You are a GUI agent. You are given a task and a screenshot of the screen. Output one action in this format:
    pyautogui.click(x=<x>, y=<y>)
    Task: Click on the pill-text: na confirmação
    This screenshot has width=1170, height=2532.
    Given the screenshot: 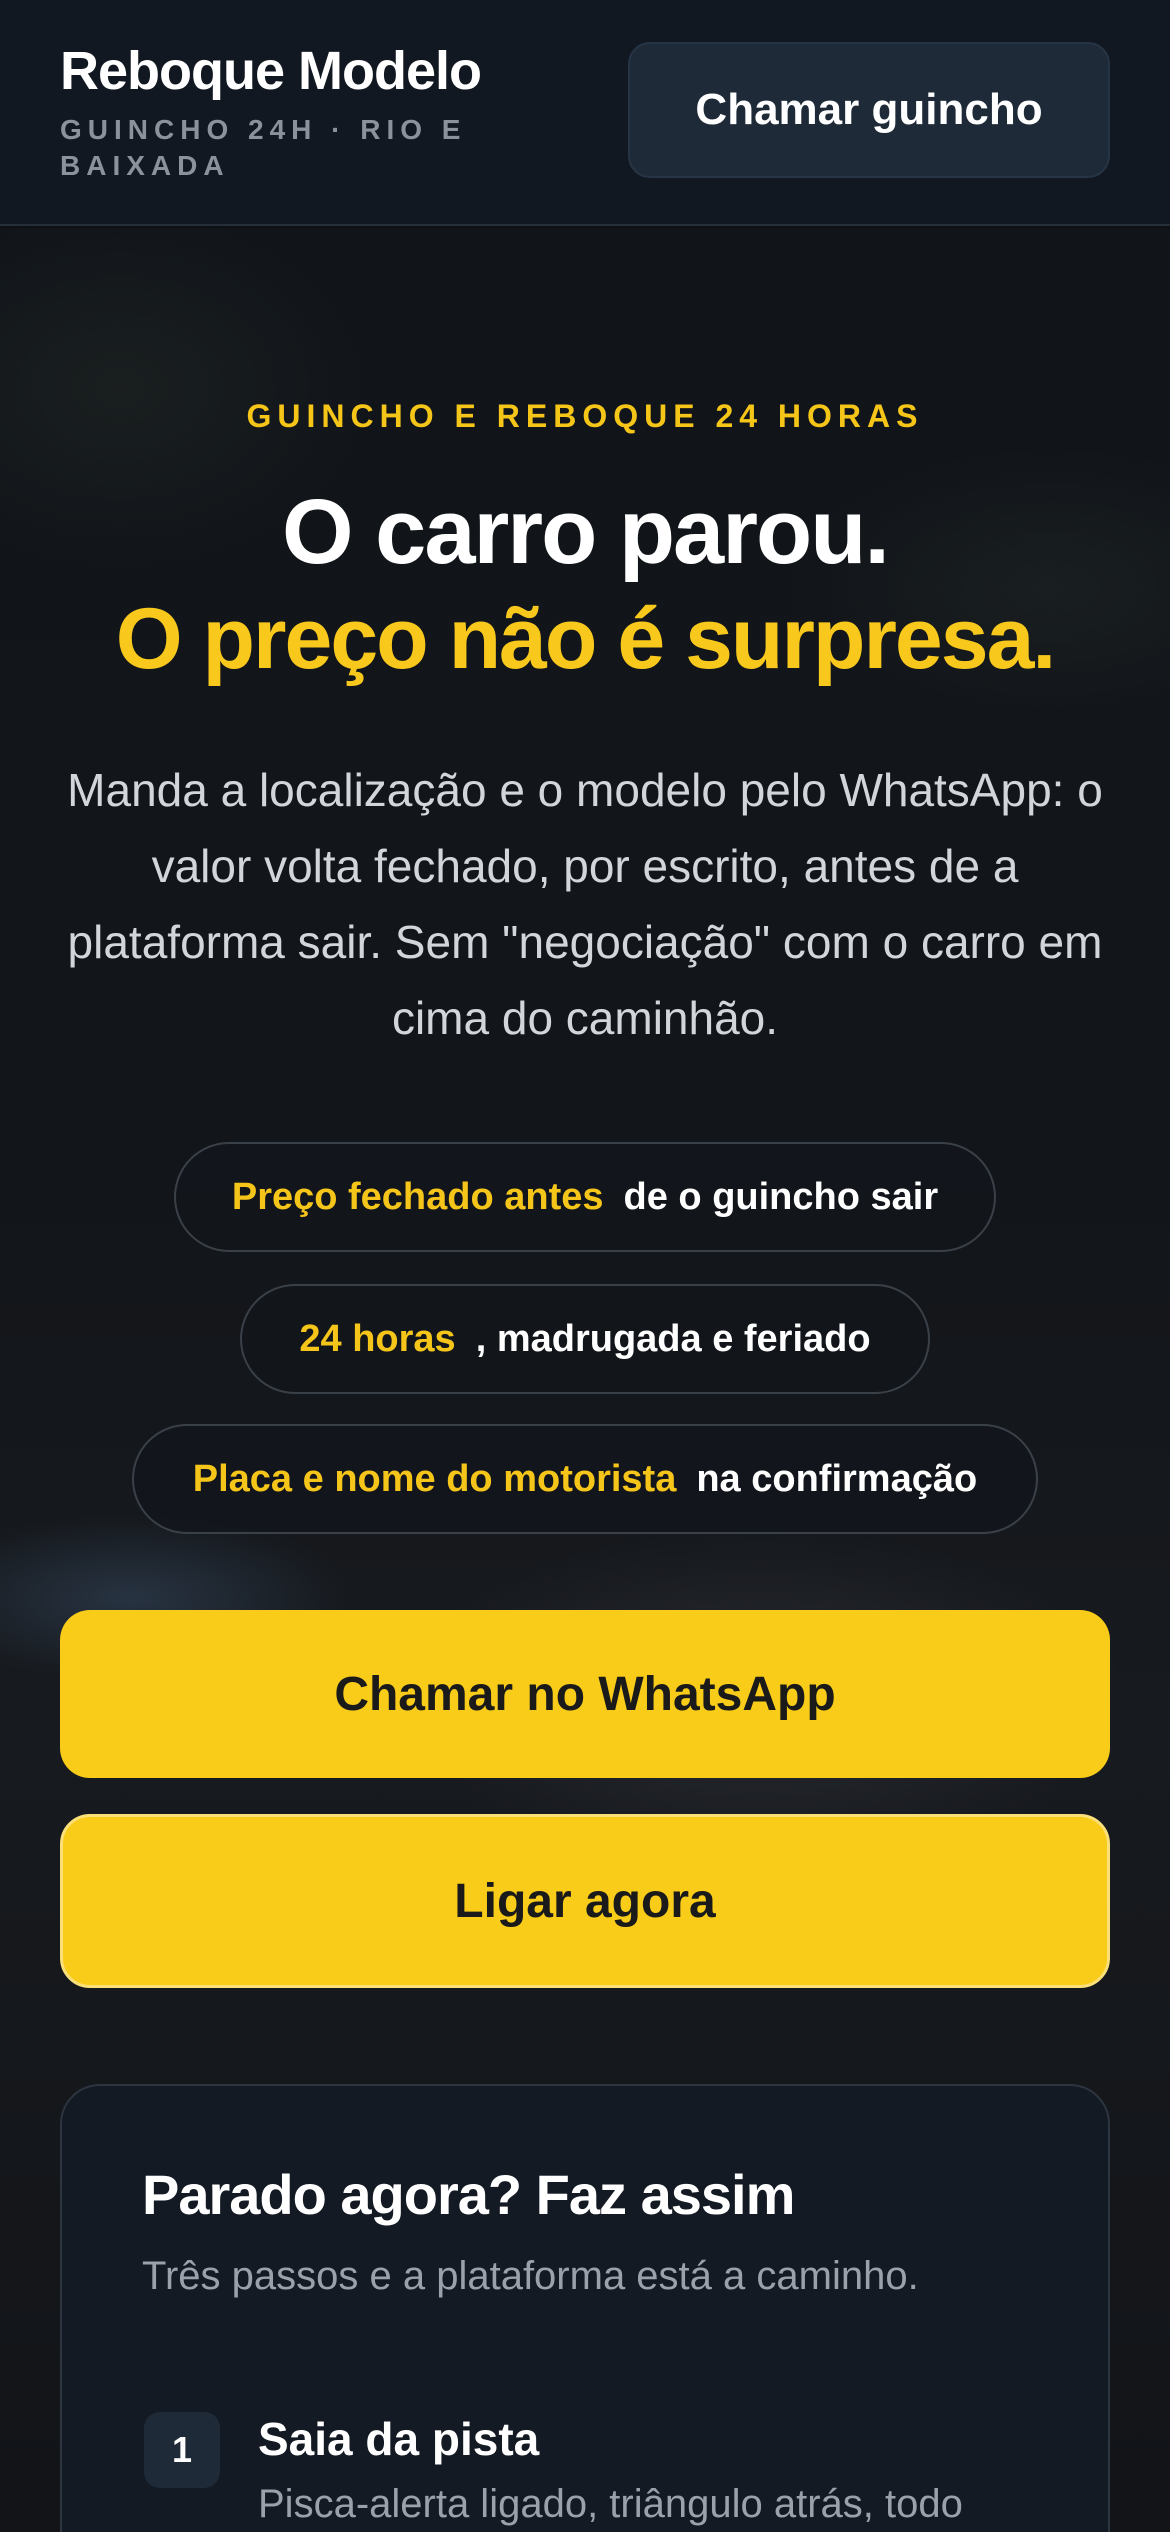 What is the action you would take?
    pyautogui.click(x=837, y=1478)
    